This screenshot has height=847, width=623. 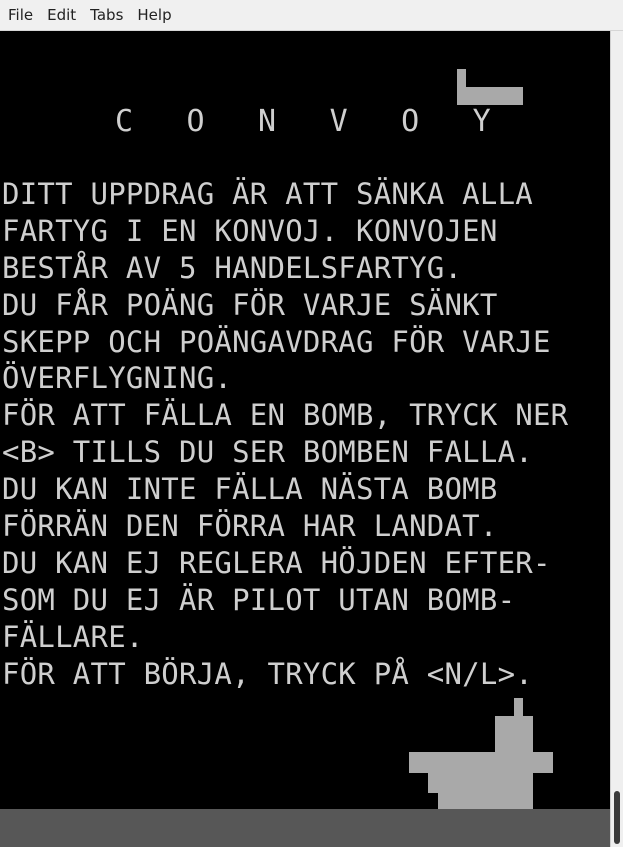 I want to click on menu-file: File, so click(x=20, y=15).